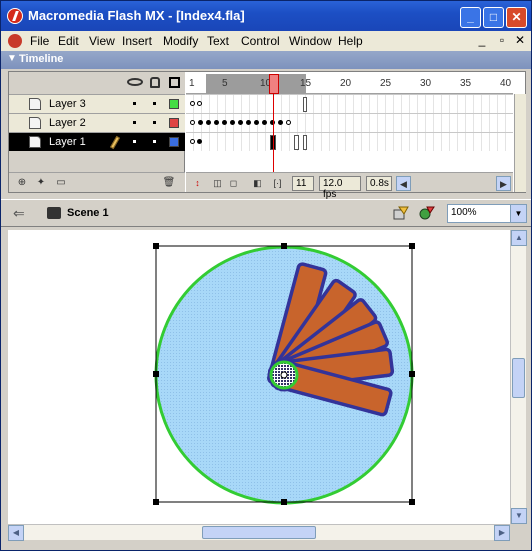 The width and height of the screenshot is (532, 551). What do you see at coordinates (115, 142) in the screenshot?
I see `pencil-icon` at bounding box center [115, 142].